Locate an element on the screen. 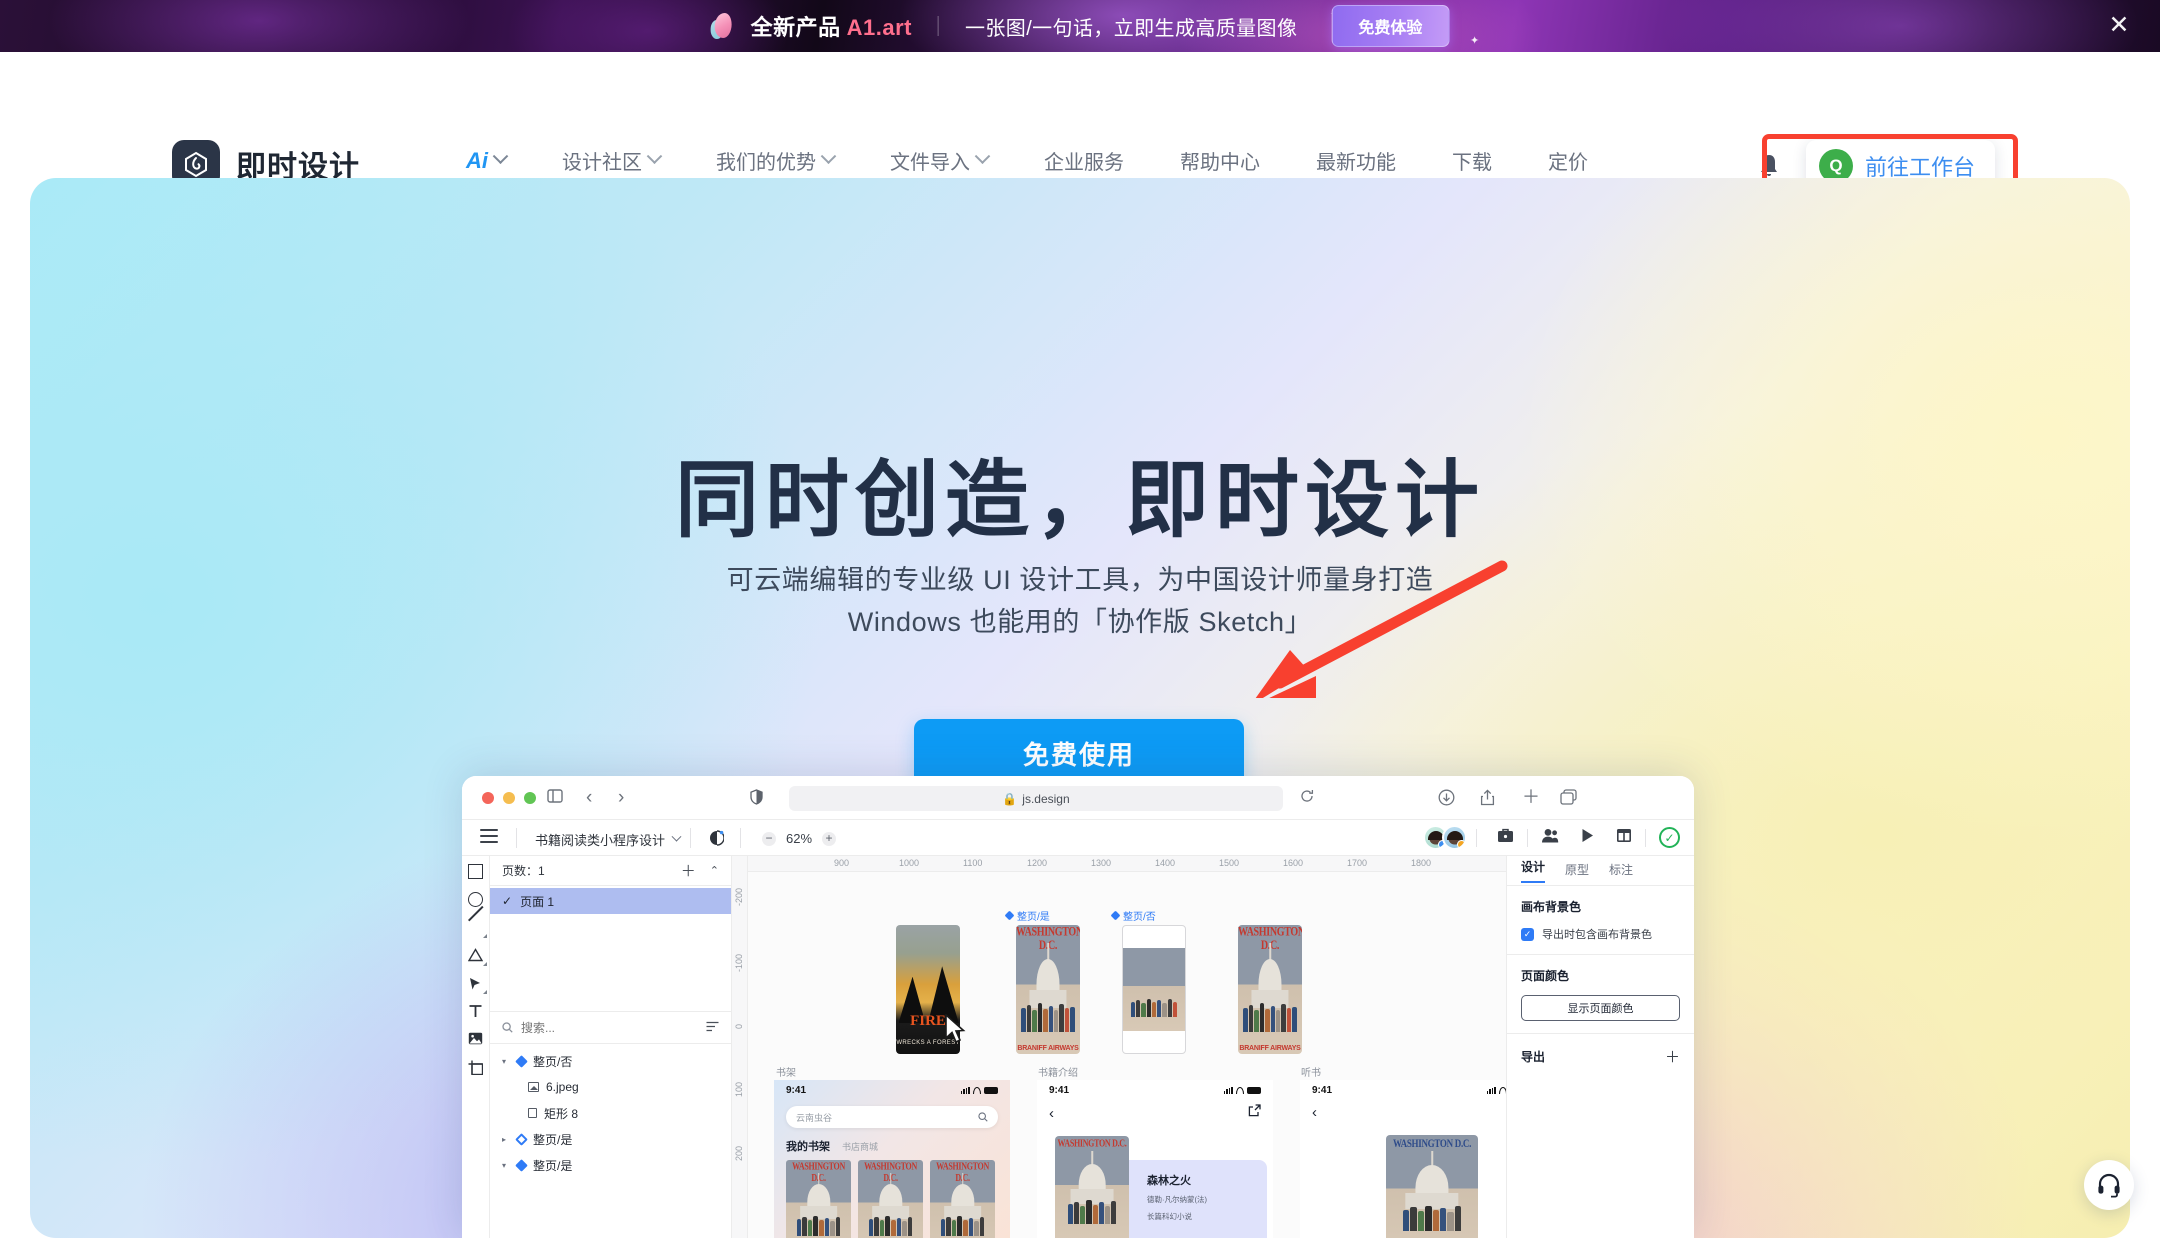 This screenshot has width=2160, height=1238. ellipse-tool-icon is located at coordinates (475, 899).